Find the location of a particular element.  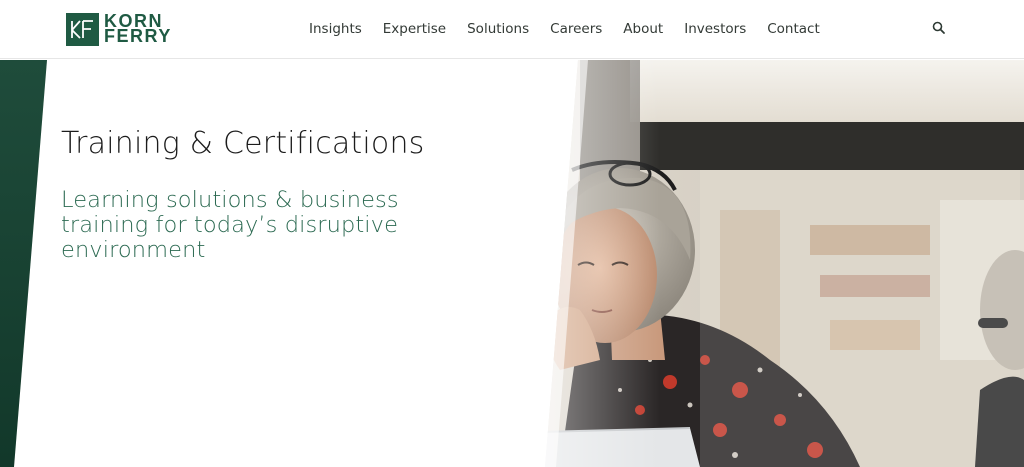

logo-word-ferry: FERRY is located at coordinates (138, 36).